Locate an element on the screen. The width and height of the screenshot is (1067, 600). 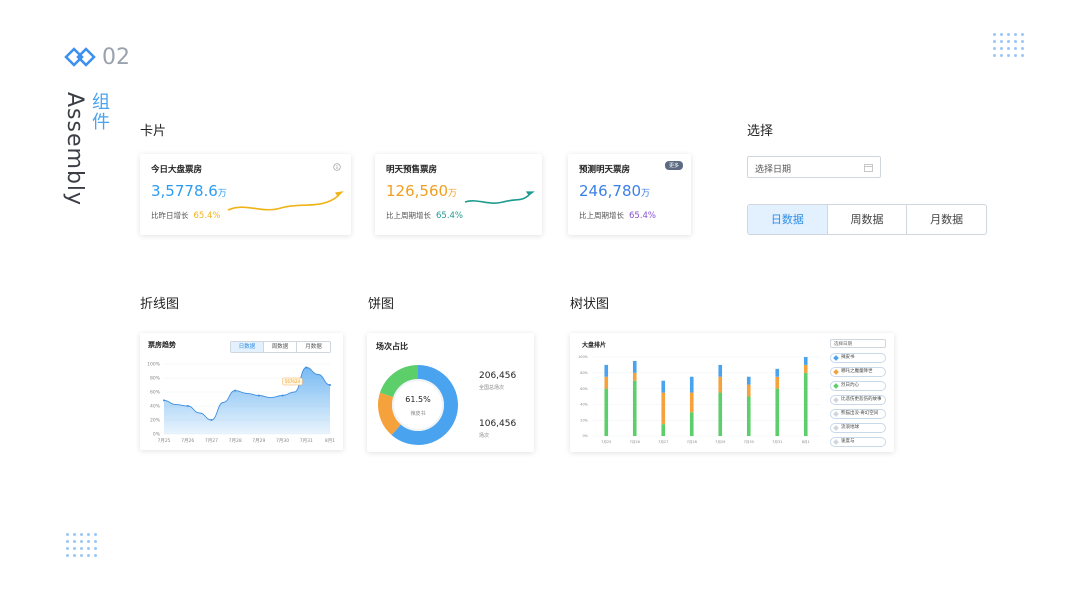
legend-tag: 辣皮书 is located at coordinates (858, 358).